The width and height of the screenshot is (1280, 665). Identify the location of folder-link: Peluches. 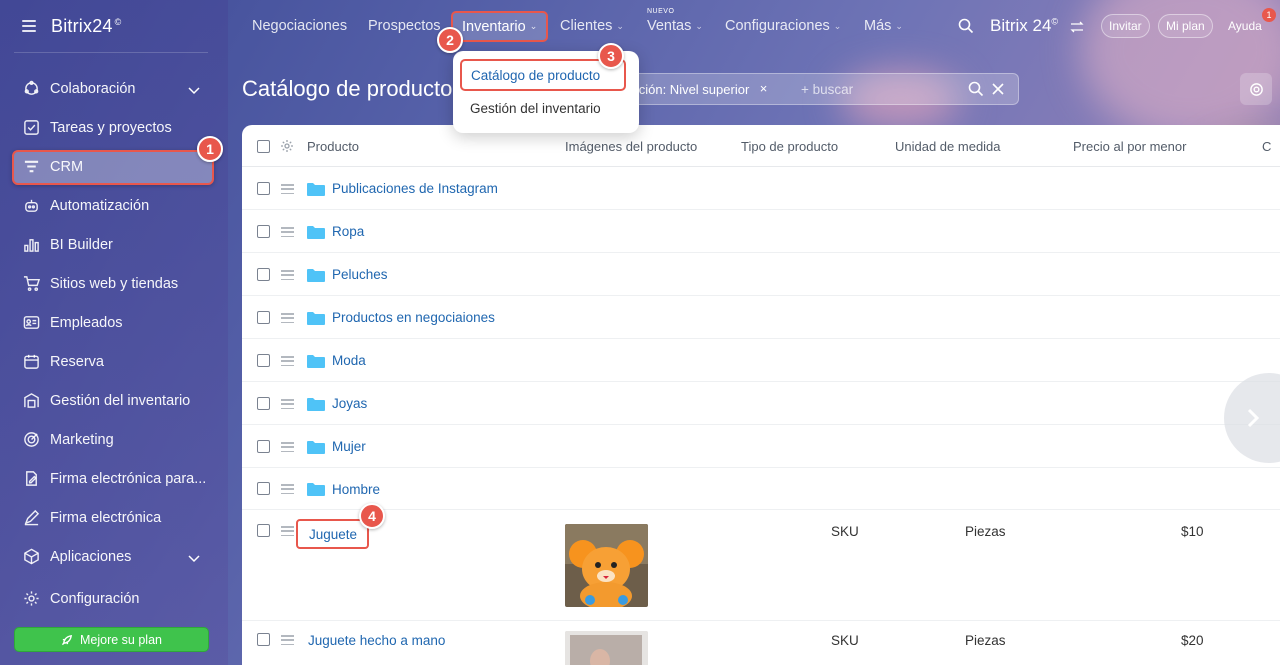
(360, 274).